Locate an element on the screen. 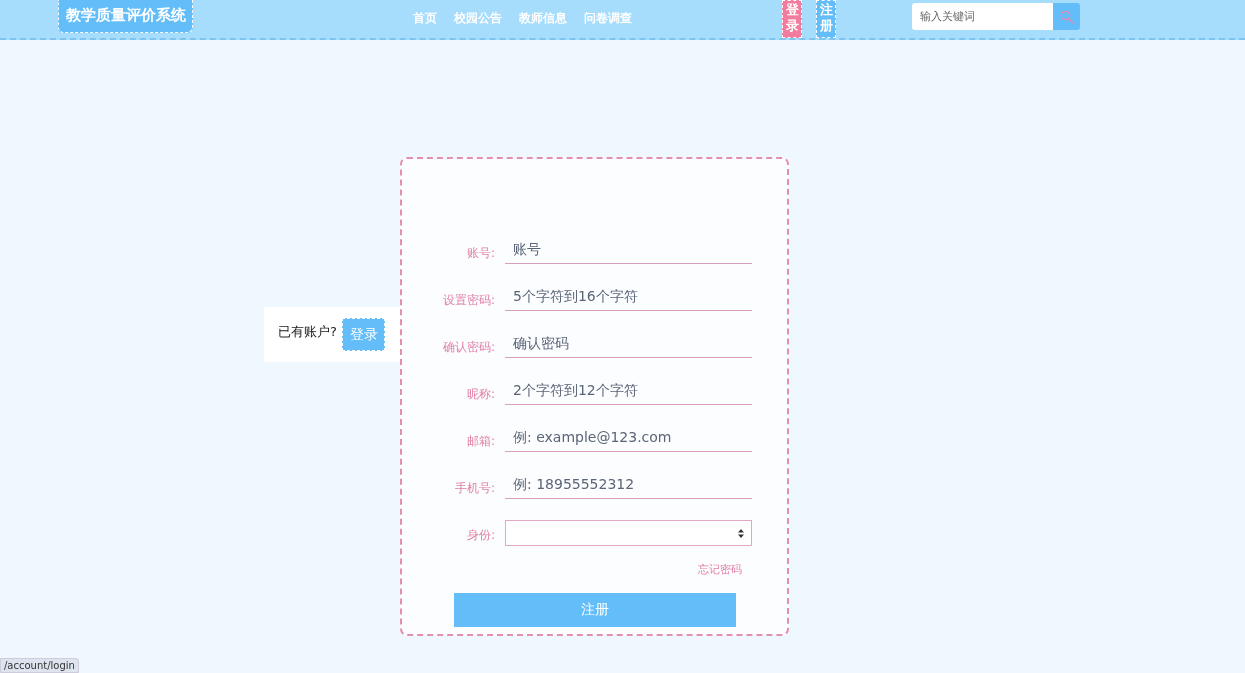 This screenshot has width=1245, height=673. site-logo: 教学质量评价系统 is located at coordinates (125, 16).